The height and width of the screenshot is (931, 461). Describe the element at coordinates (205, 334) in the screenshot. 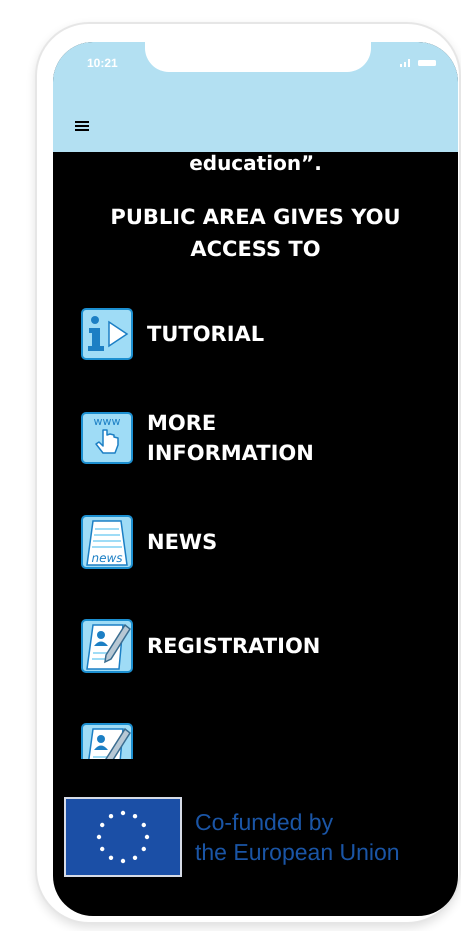

I see `menu-link: TUTORIAL` at that location.